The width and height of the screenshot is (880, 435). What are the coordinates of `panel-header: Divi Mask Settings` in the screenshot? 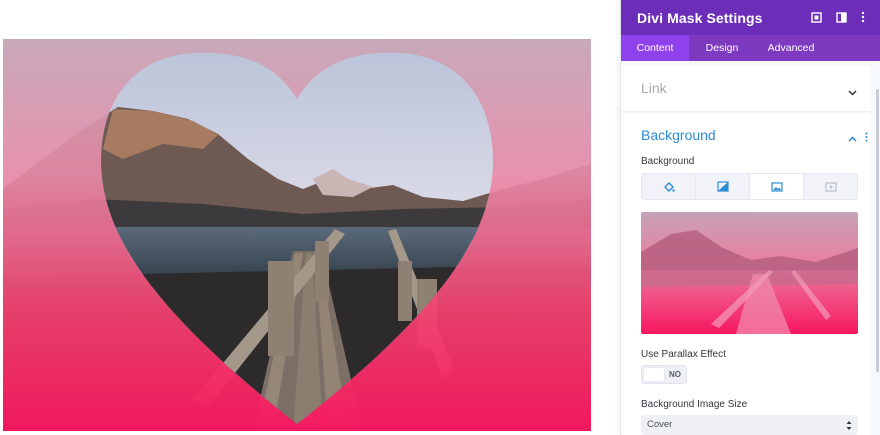 It's located at (750, 17).